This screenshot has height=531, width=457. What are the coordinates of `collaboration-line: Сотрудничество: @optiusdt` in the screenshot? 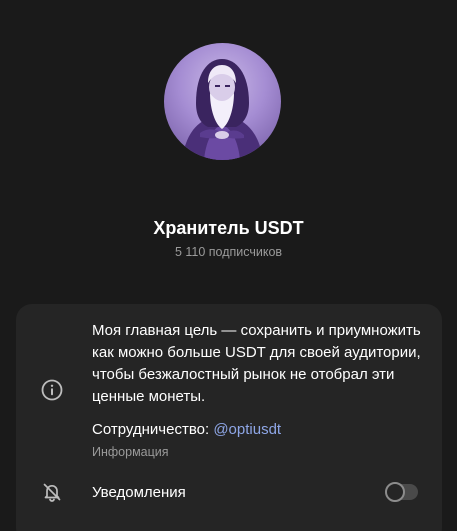 It's located at (186, 429).